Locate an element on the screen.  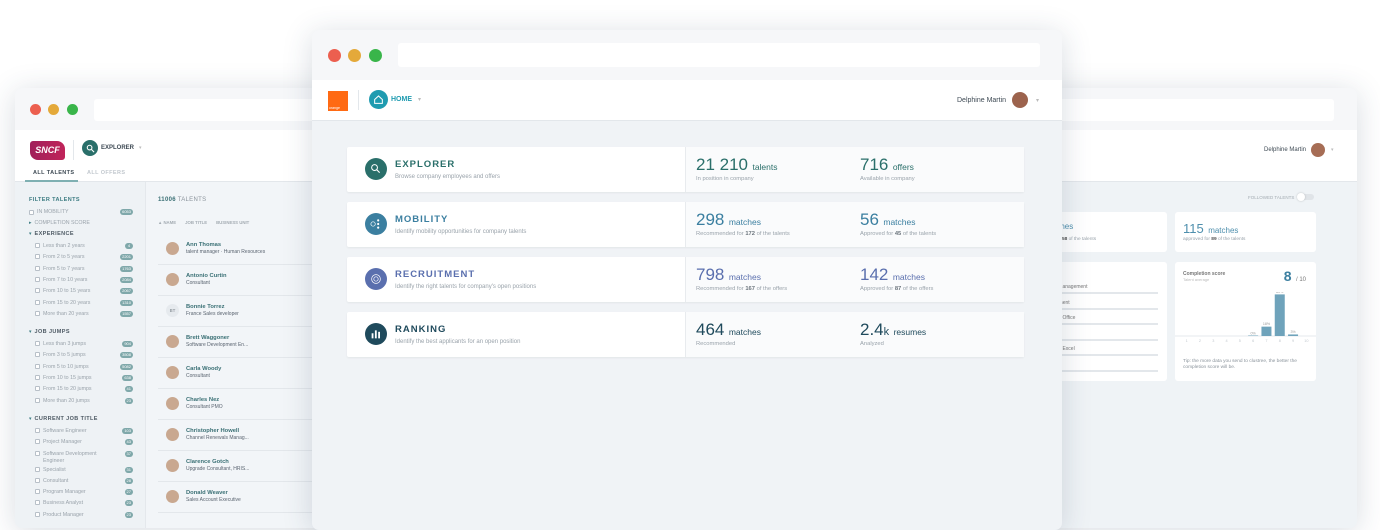
talent-name: Brett Waggoner is located at coordinates (207, 338).